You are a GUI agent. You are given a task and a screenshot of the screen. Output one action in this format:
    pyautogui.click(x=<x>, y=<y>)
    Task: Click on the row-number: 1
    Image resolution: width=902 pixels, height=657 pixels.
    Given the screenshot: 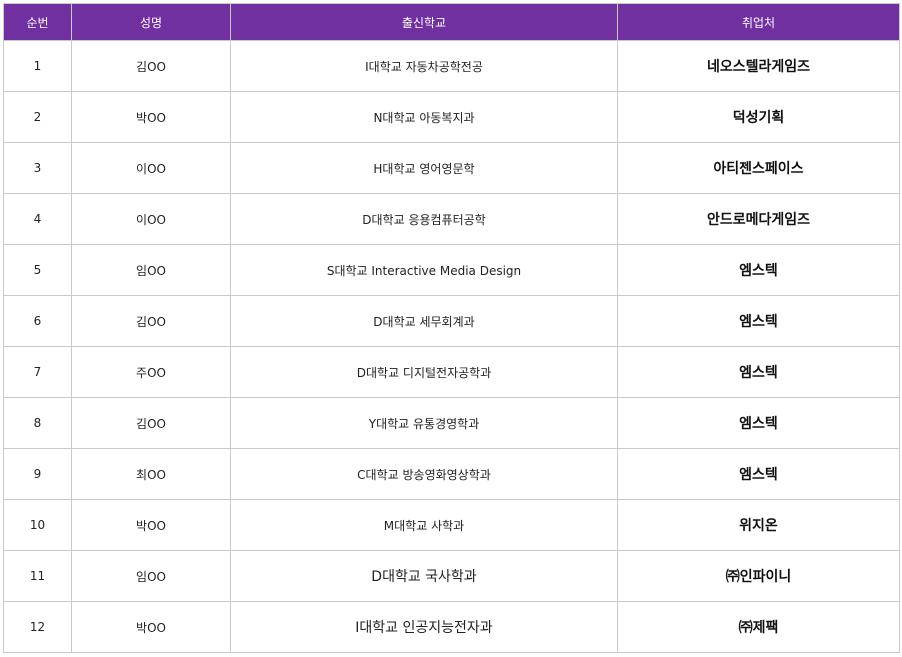 What is the action you would take?
    pyautogui.click(x=37, y=66)
    